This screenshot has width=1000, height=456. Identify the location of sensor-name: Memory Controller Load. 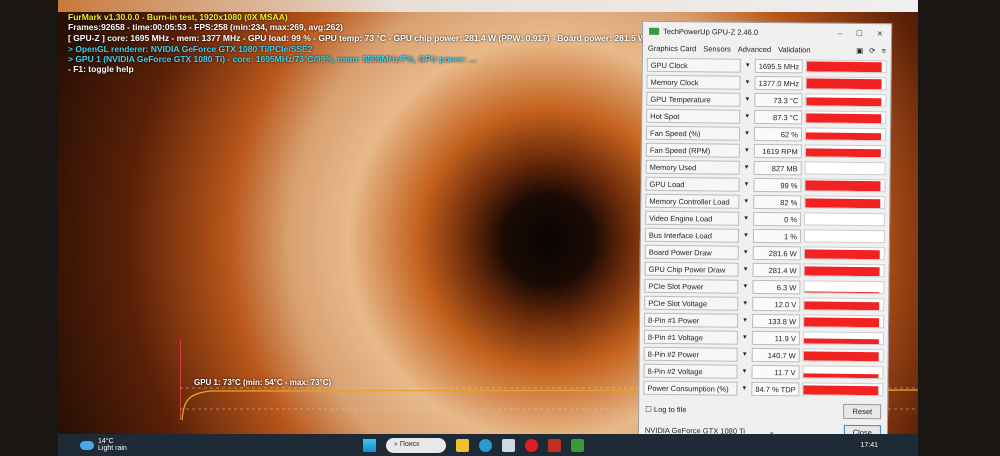
(692, 201).